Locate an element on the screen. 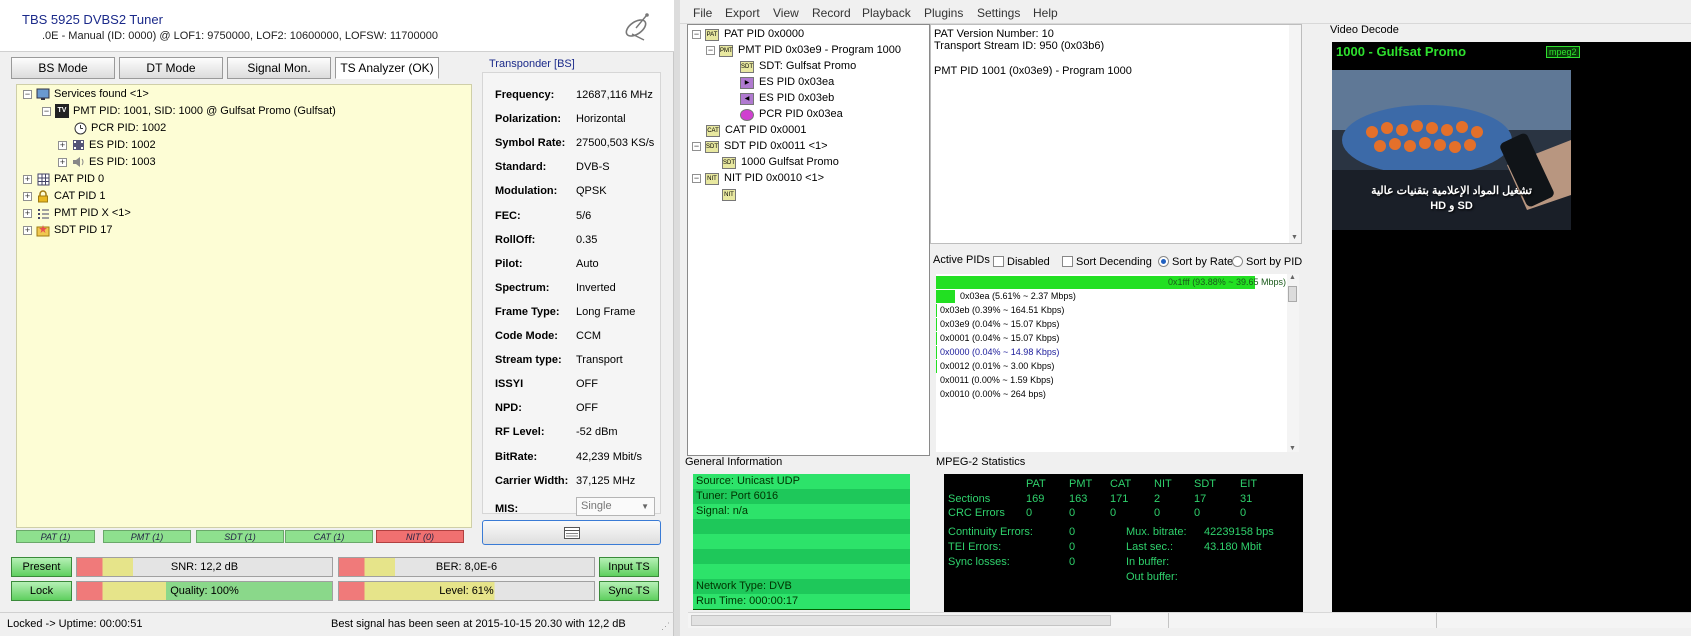 This screenshot has width=1691, height=636. present-button: Present is located at coordinates (41, 567).